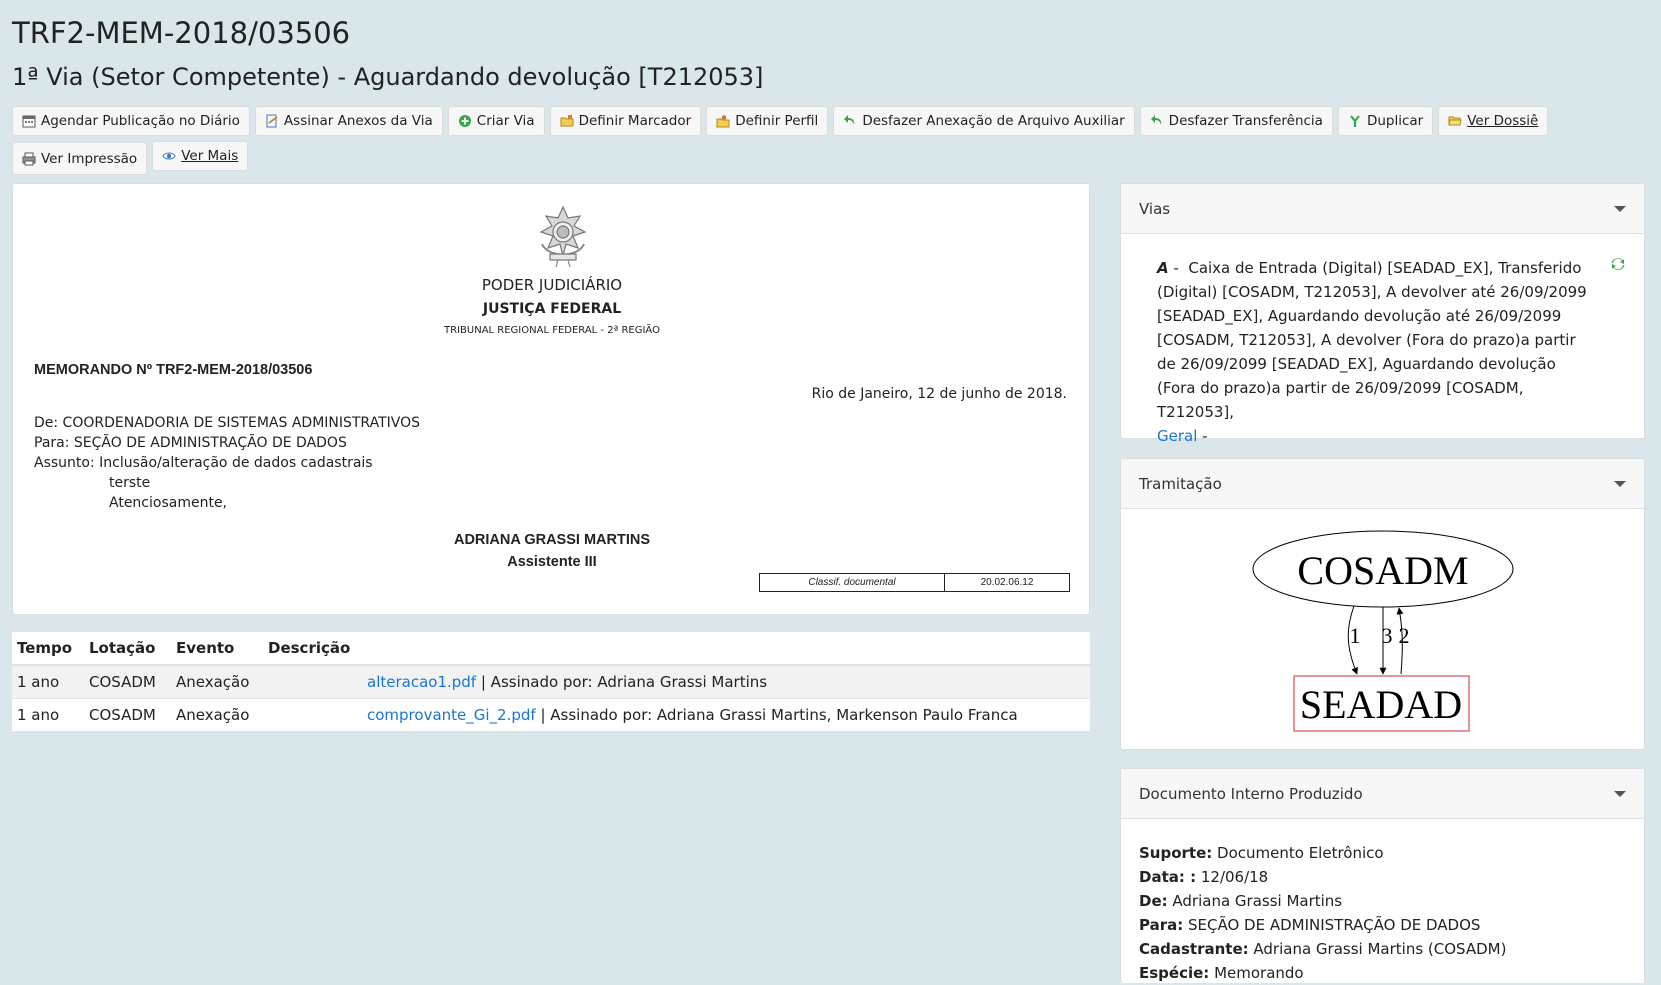 This screenshot has width=1661, height=985. I want to click on info-data: Data: : 12/06/18, so click(1382, 877).